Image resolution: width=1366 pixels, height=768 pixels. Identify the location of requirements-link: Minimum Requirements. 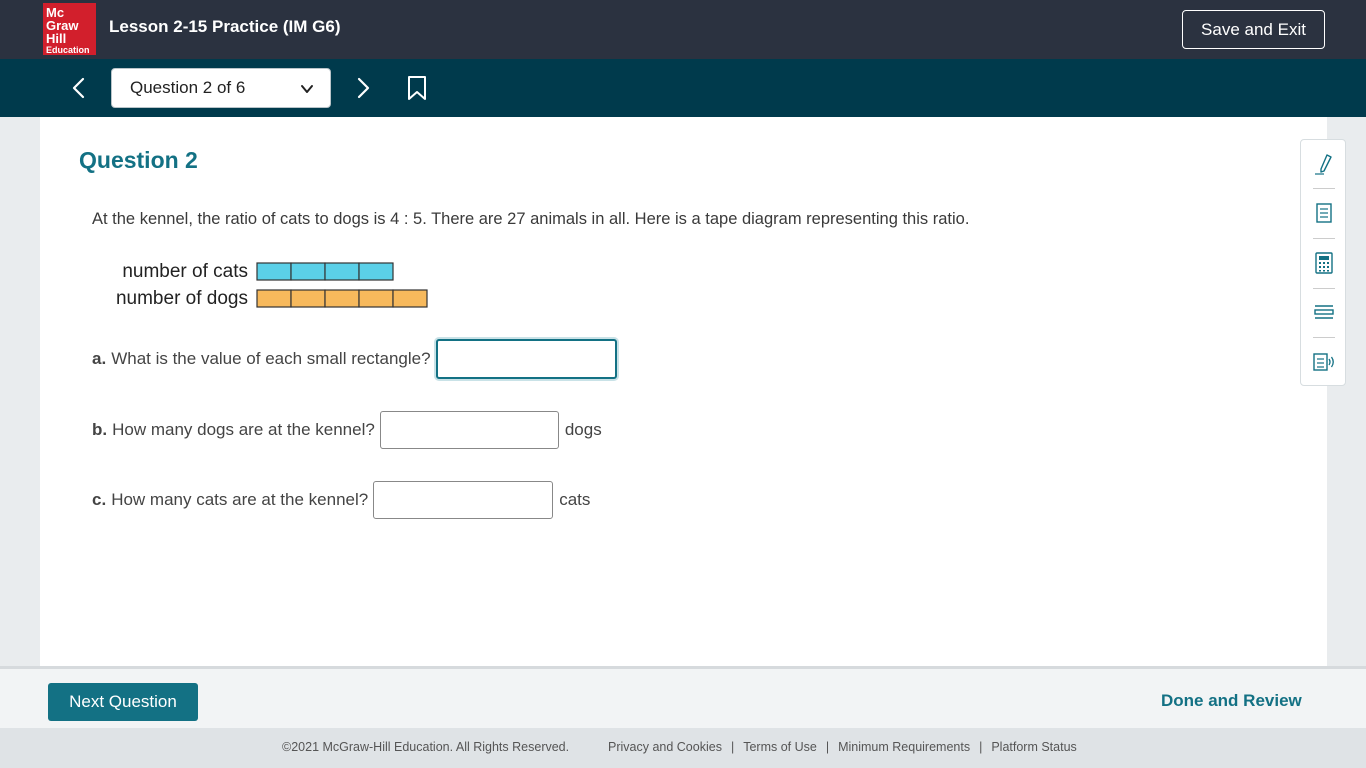
(904, 747).